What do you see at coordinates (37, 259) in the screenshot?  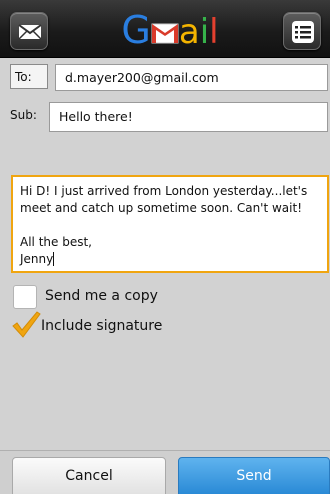 I see `body-line-text: Jenny` at bounding box center [37, 259].